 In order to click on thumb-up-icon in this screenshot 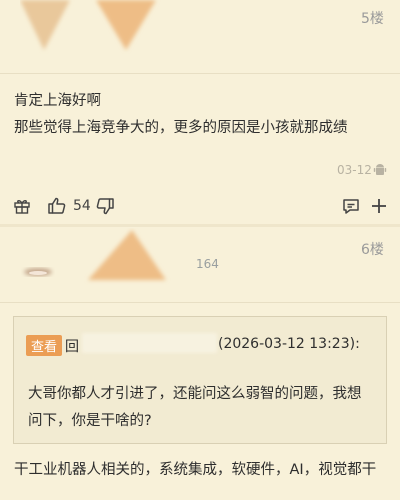, I will do `click(57, 206)`.